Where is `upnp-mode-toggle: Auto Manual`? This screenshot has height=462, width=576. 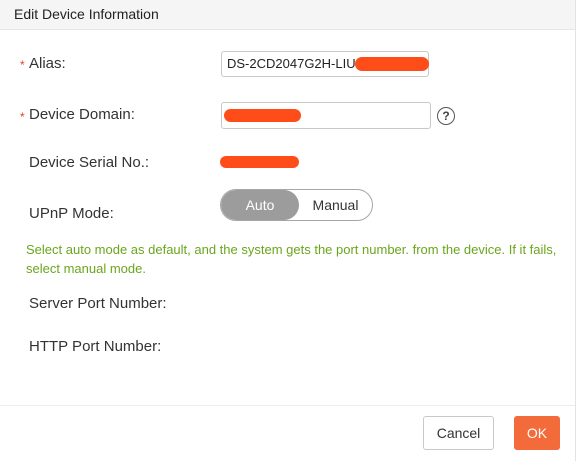
upnp-mode-toggle: Auto Manual is located at coordinates (296, 205).